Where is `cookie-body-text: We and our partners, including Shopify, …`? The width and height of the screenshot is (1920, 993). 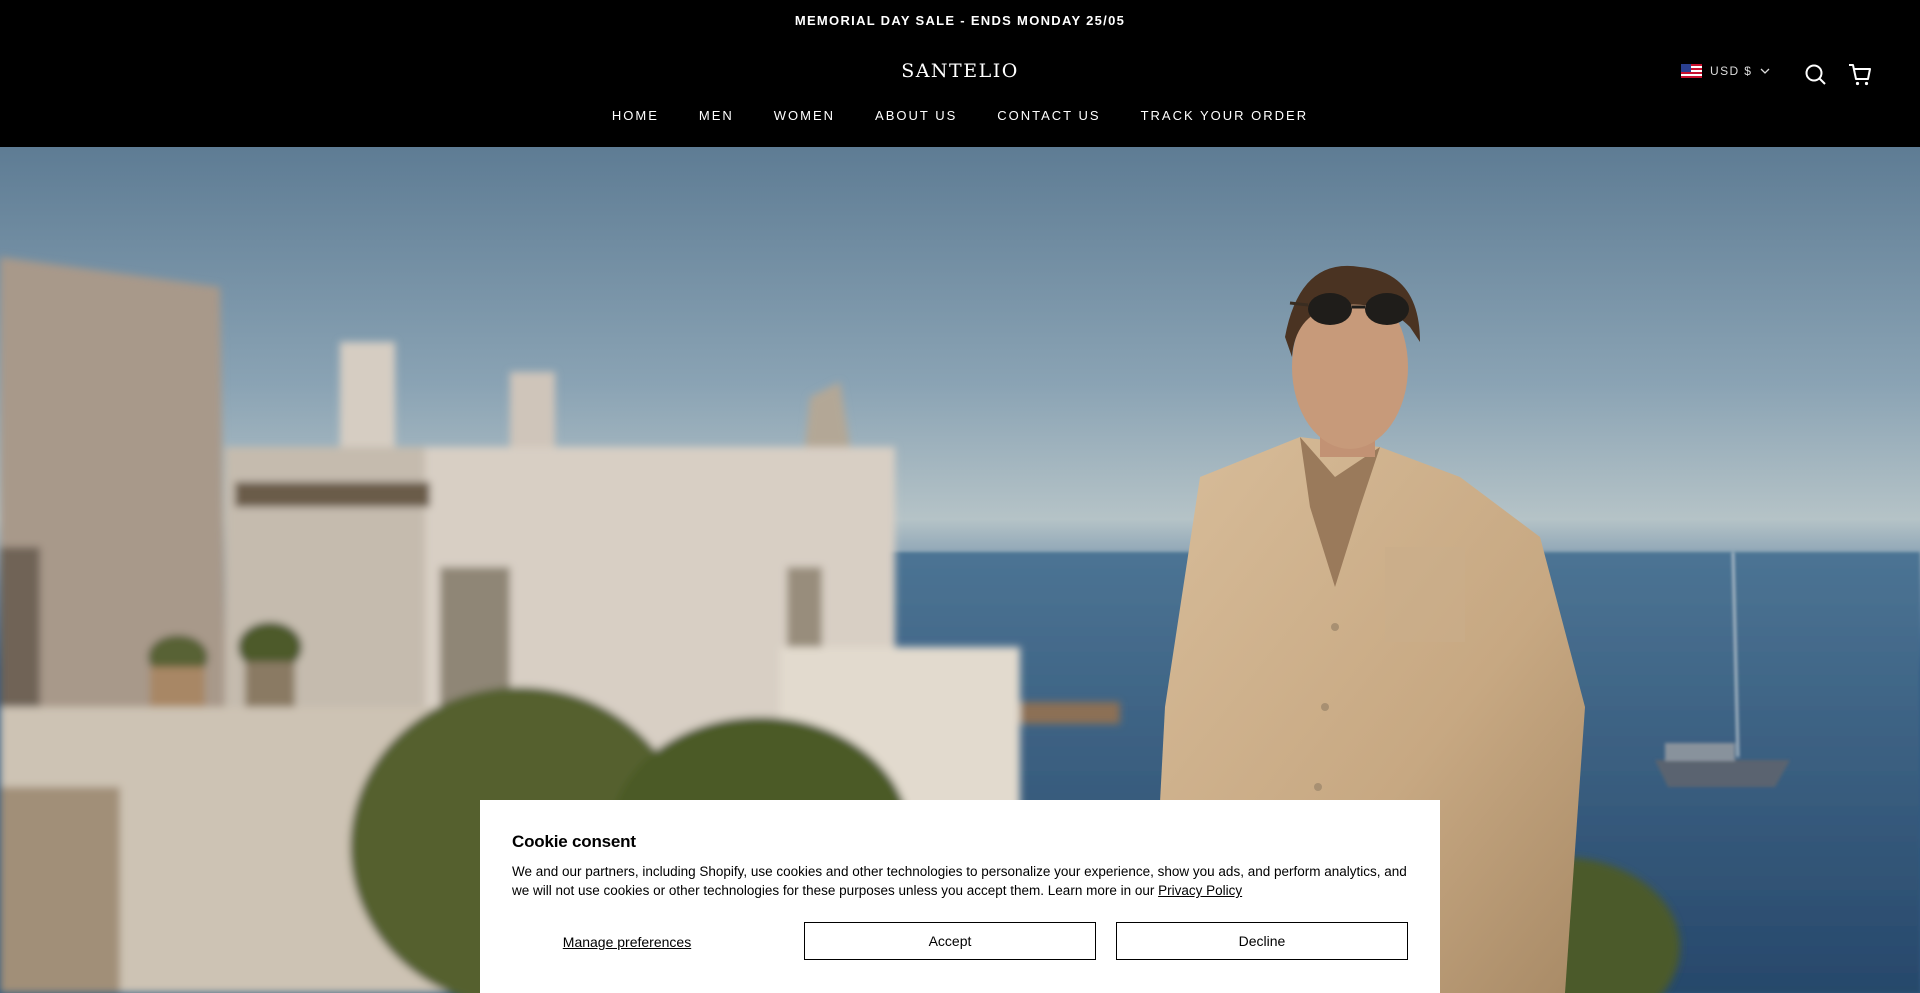 cookie-body-text: We and our partners, including Shopify, … is located at coordinates (959, 881).